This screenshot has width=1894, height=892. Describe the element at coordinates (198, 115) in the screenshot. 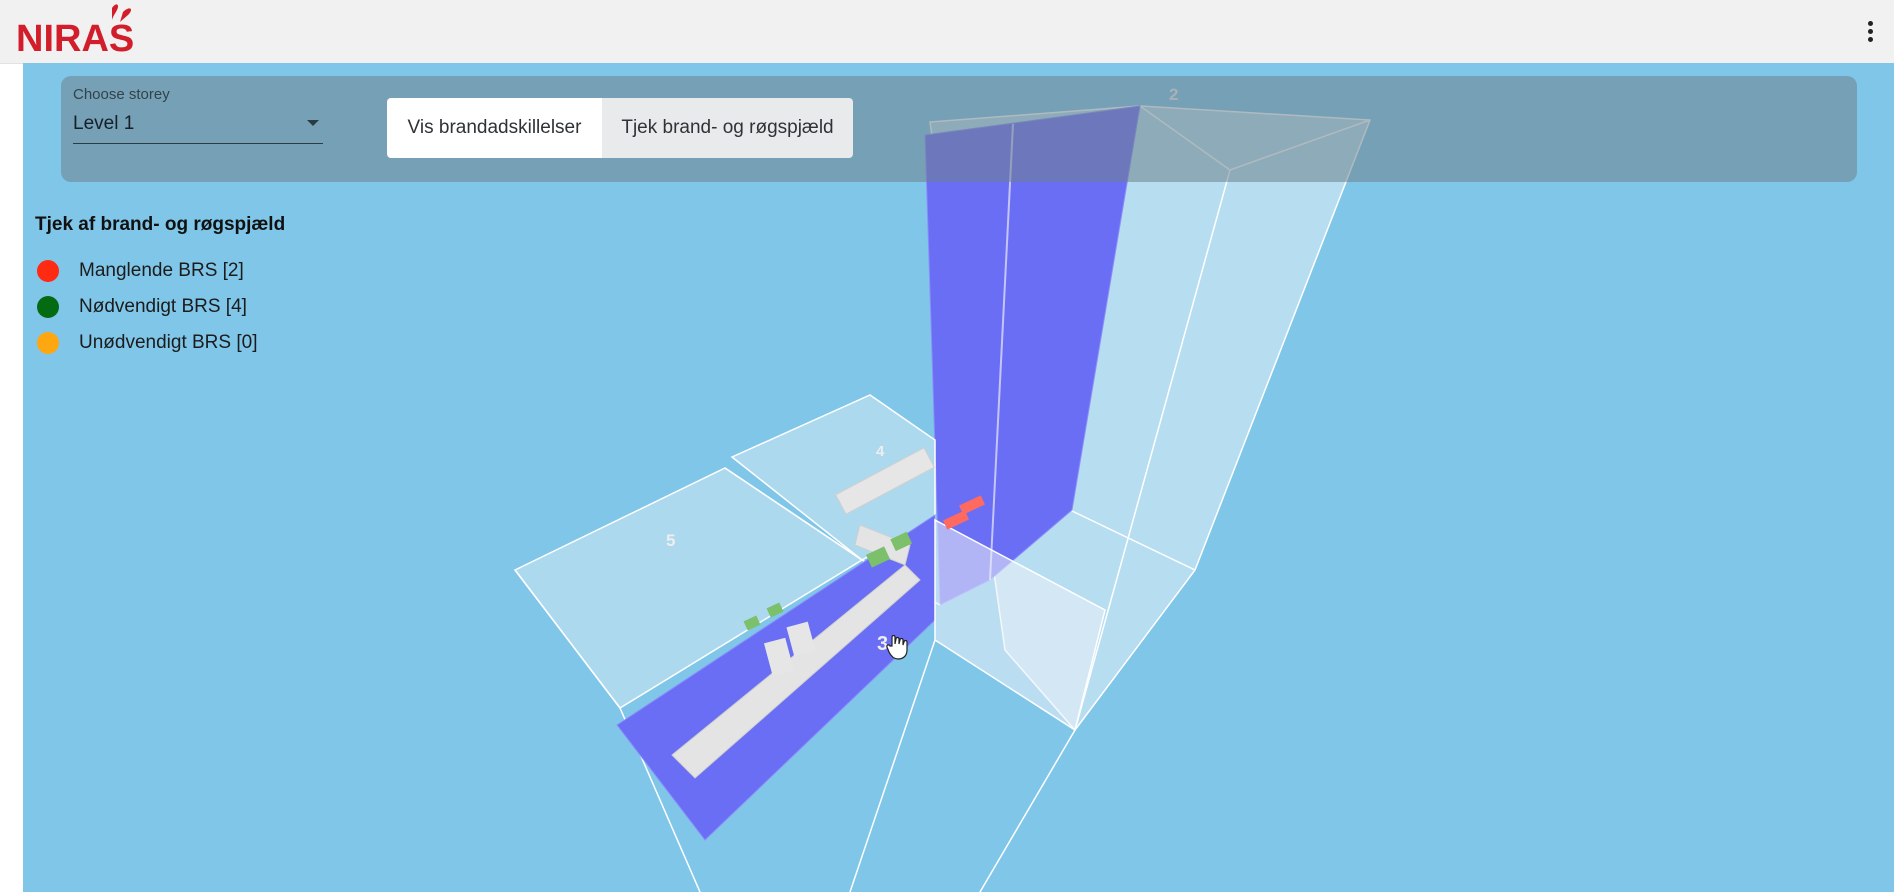

I see `storey-select: Choose storey Level 1` at that location.